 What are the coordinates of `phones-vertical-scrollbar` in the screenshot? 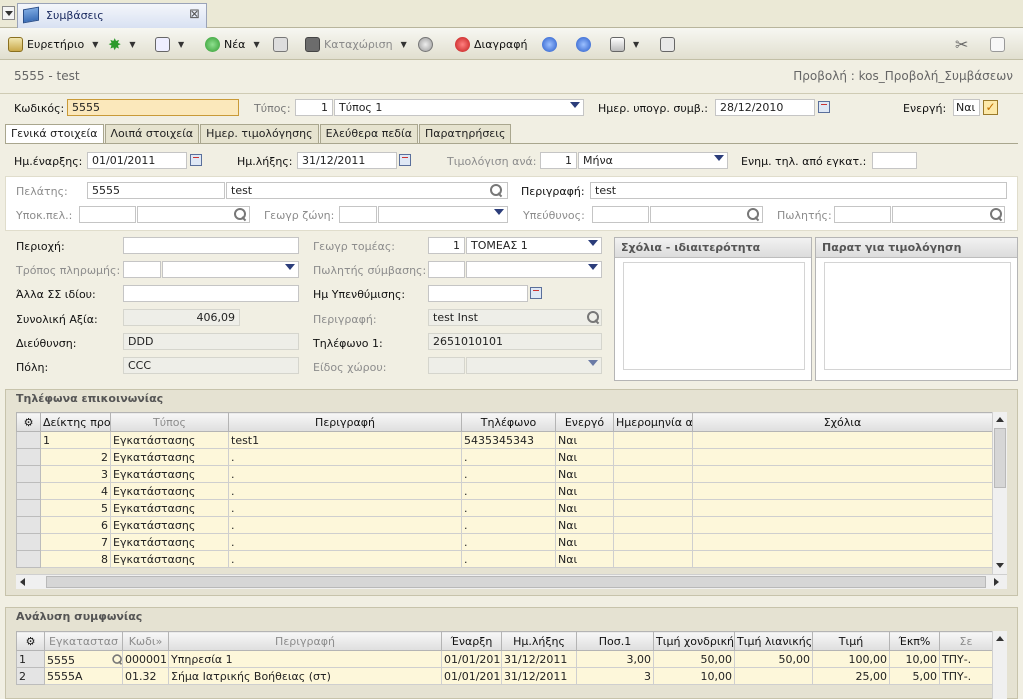 It's located at (999, 493).